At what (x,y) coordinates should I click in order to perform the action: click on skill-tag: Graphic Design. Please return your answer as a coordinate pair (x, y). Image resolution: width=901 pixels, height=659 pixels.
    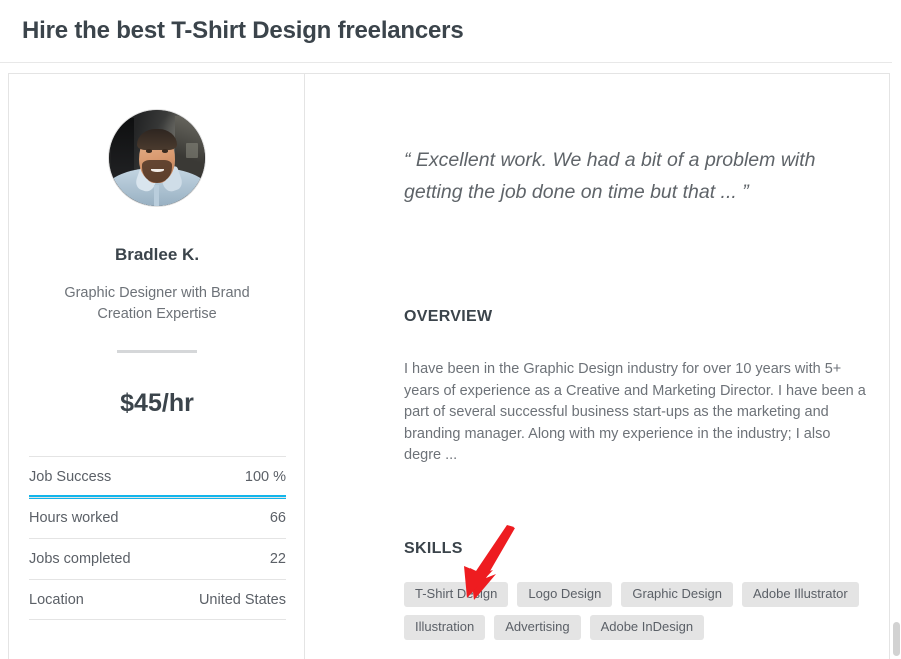
    Looking at the image, I should click on (677, 594).